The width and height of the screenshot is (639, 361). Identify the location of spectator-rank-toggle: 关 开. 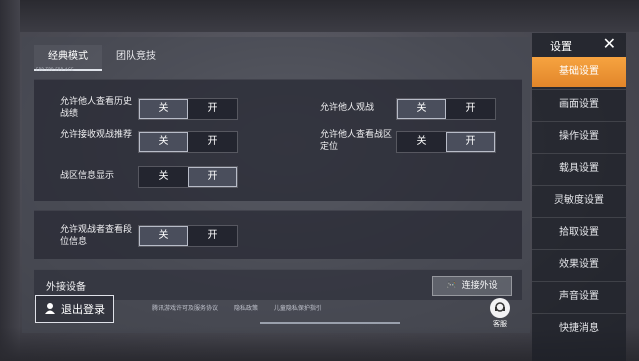
(188, 236).